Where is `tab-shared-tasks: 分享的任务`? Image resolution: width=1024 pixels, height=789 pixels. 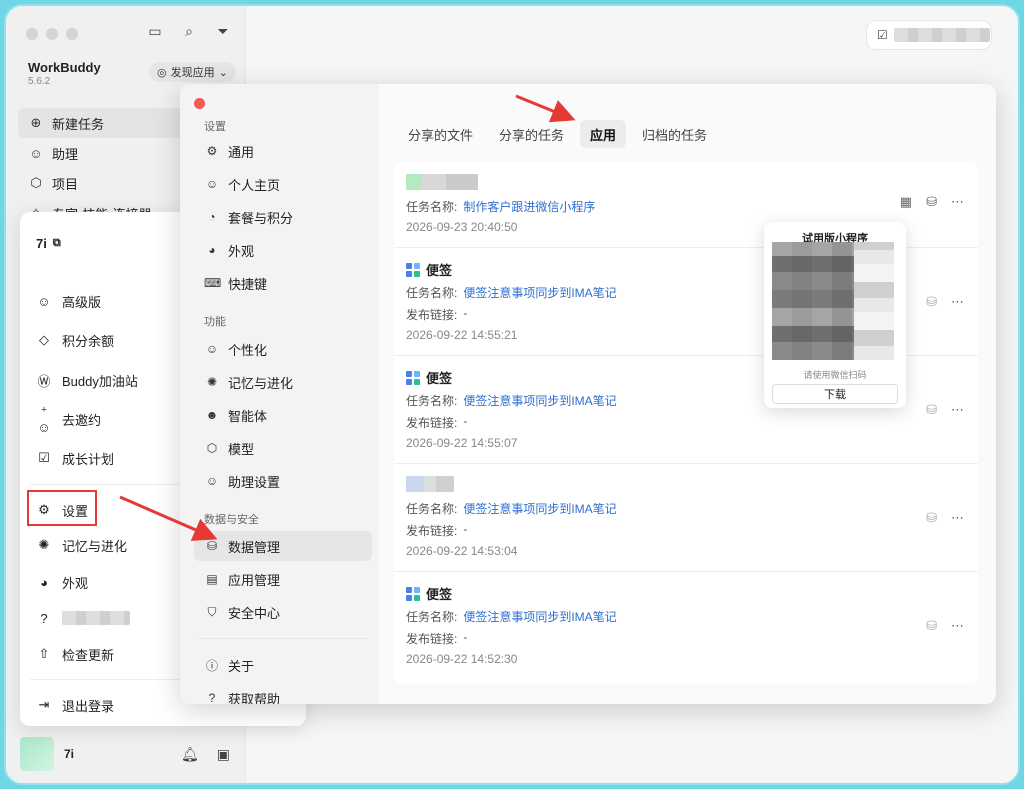 tab-shared-tasks: 分享的任务 is located at coordinates (531, 134).